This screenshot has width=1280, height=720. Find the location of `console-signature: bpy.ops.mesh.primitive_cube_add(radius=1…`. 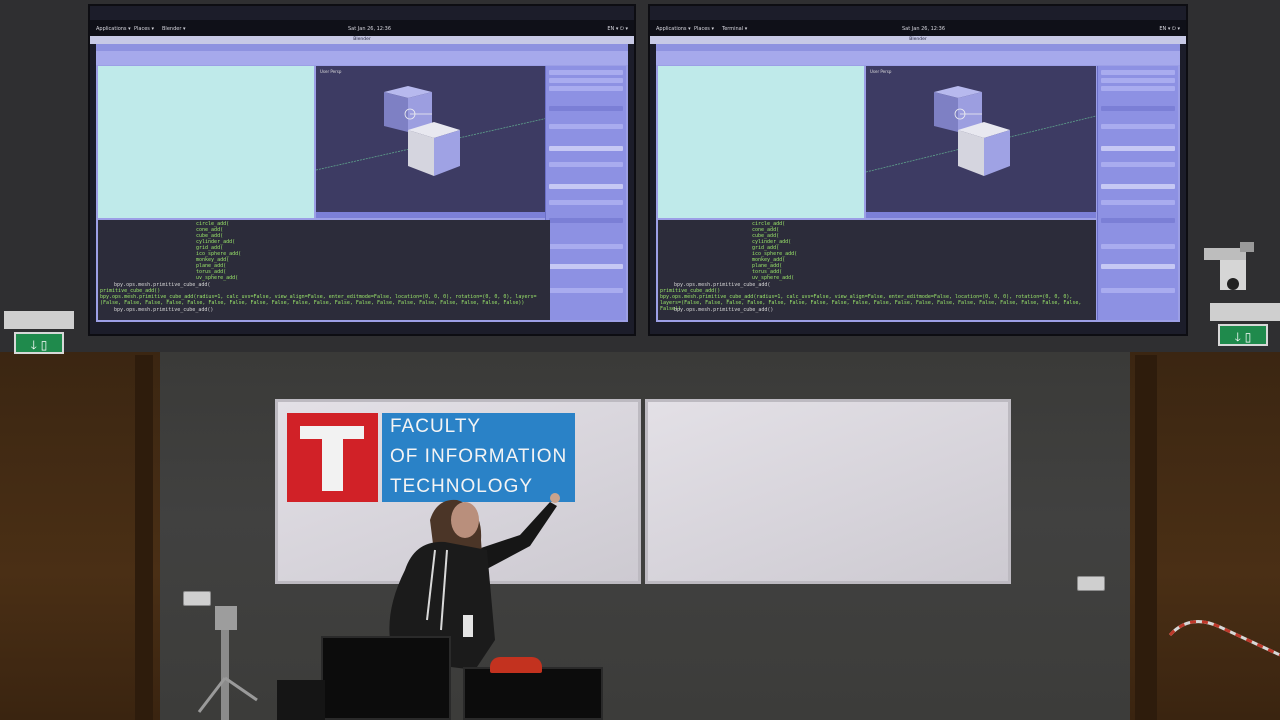

console-signature: bpy.ops.mesh.primitive_cube_add(radius=1… is located at coordinates (318, 300).